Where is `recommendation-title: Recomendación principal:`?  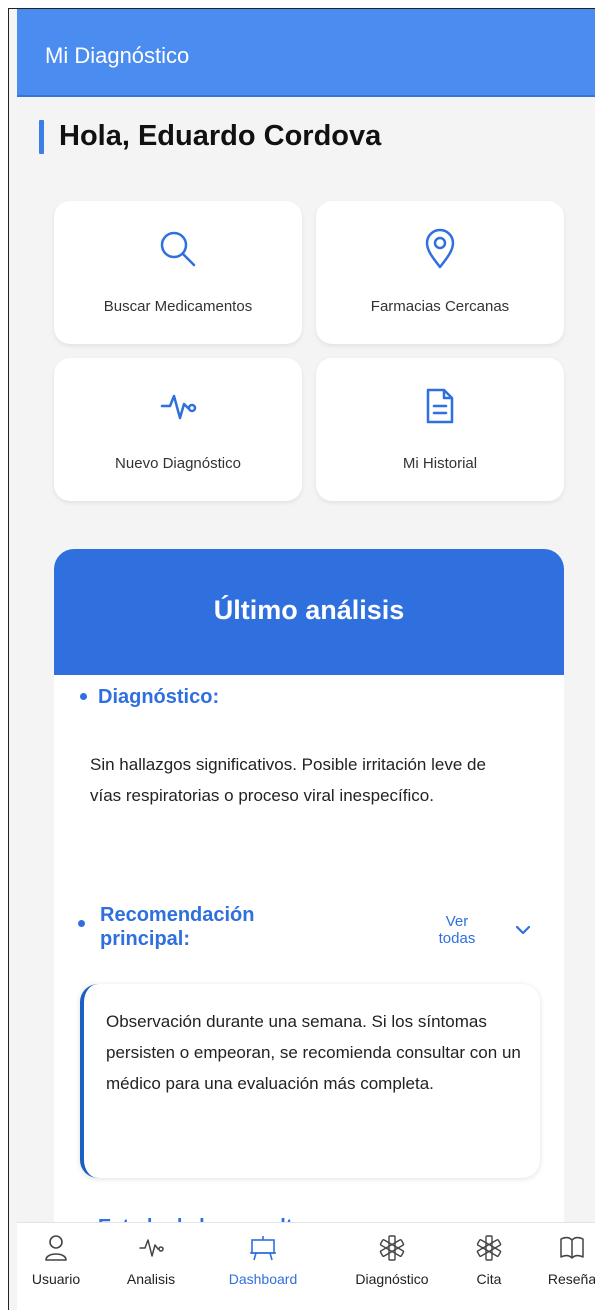 recommendation-title: Recomendación principal: is located at coordinates (177, 927).